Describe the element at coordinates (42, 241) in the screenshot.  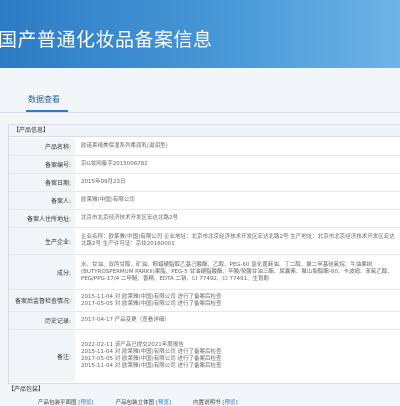
I see `row-label: 生产企业:` at that location.